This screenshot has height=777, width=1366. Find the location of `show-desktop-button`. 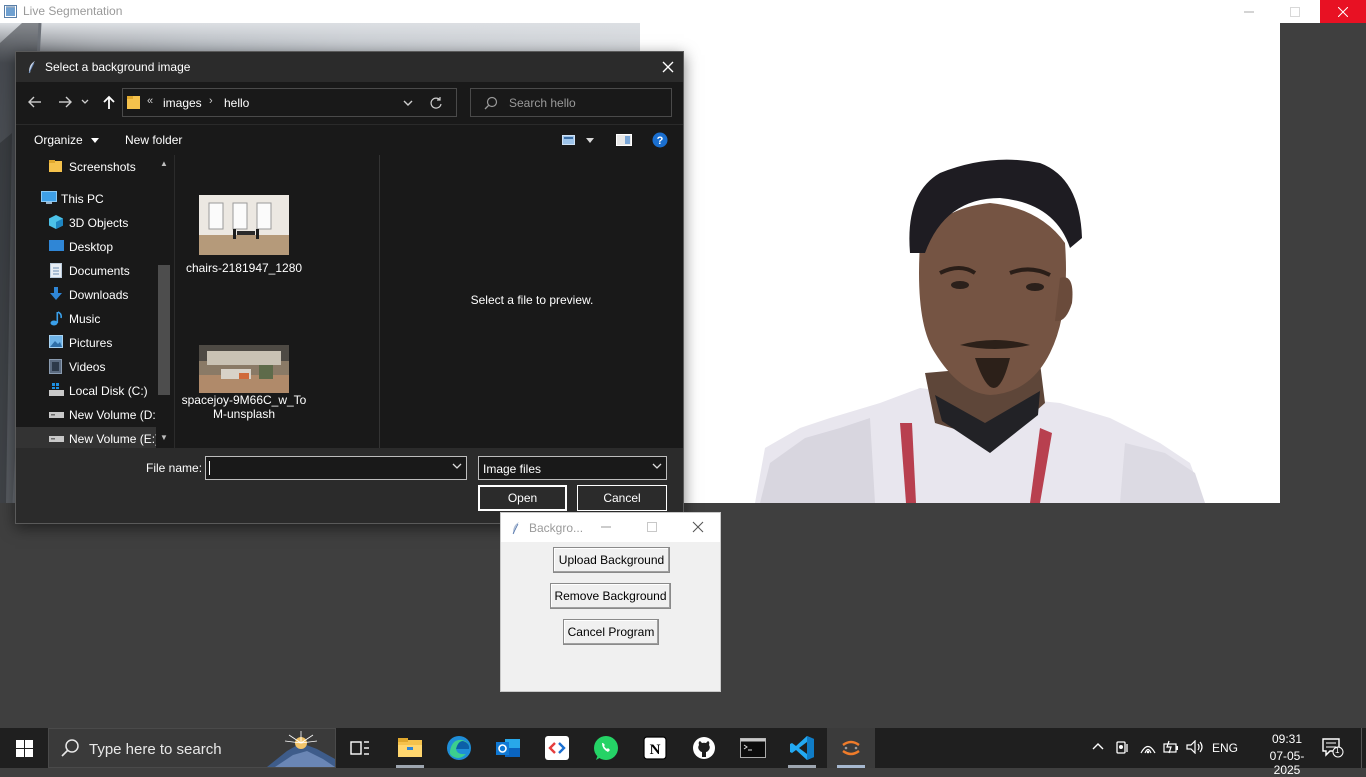

show-desktop-button is located at coordinates (1363, 748).